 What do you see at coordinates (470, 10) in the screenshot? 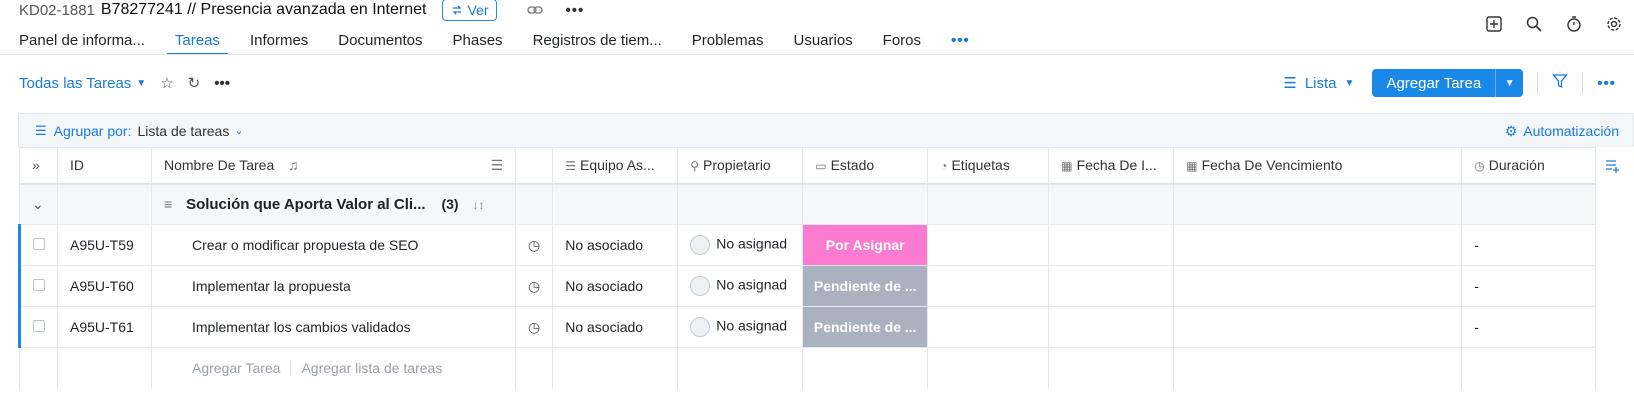
I see `ver-button: Ver` at bounding box center [470, 10].